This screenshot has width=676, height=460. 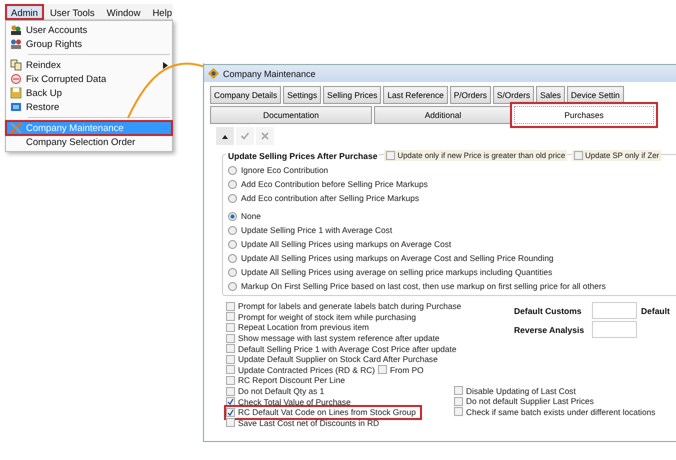 What do you see at coordinates (291, 380) in the screenshot?
I see `checkbox-label: RC Report Discount Per Line` at bounding box center [291, 380].